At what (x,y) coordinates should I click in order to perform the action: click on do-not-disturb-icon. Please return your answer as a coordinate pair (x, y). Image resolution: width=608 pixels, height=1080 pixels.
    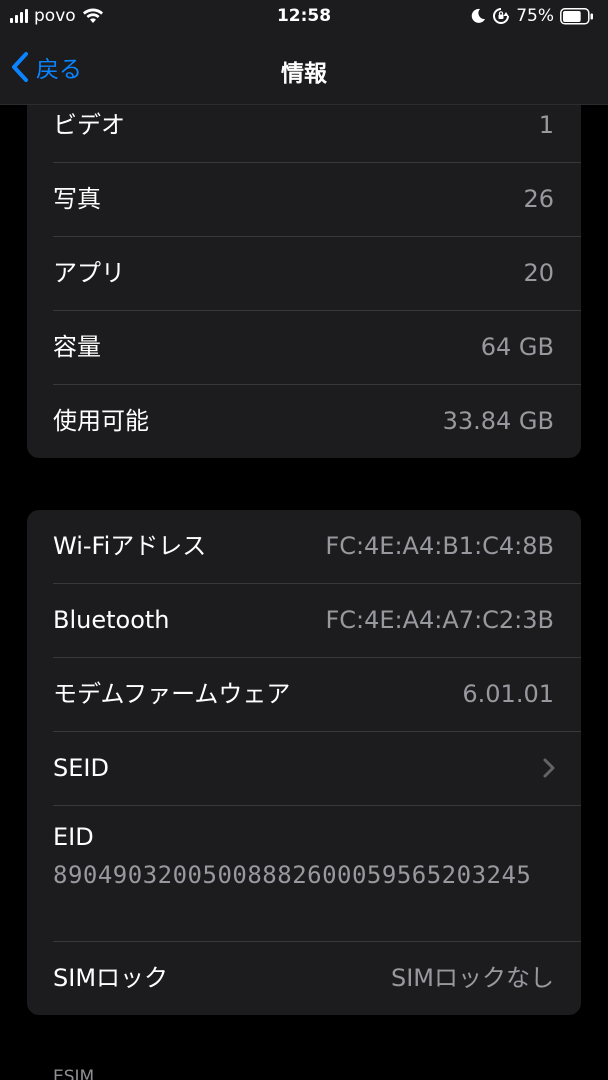
    Looking at the image, I should click on (478, 15).